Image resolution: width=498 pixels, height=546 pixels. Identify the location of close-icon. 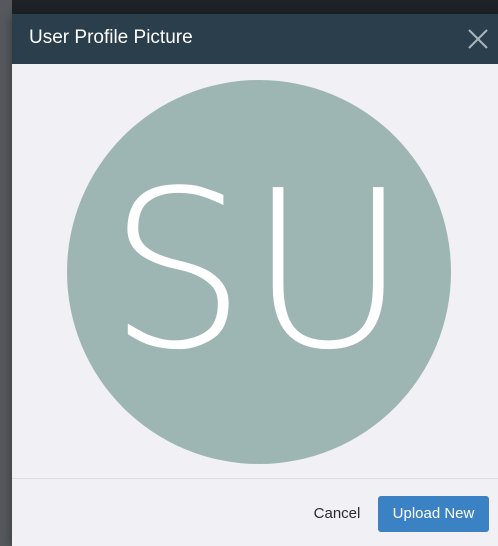
(478, 39).